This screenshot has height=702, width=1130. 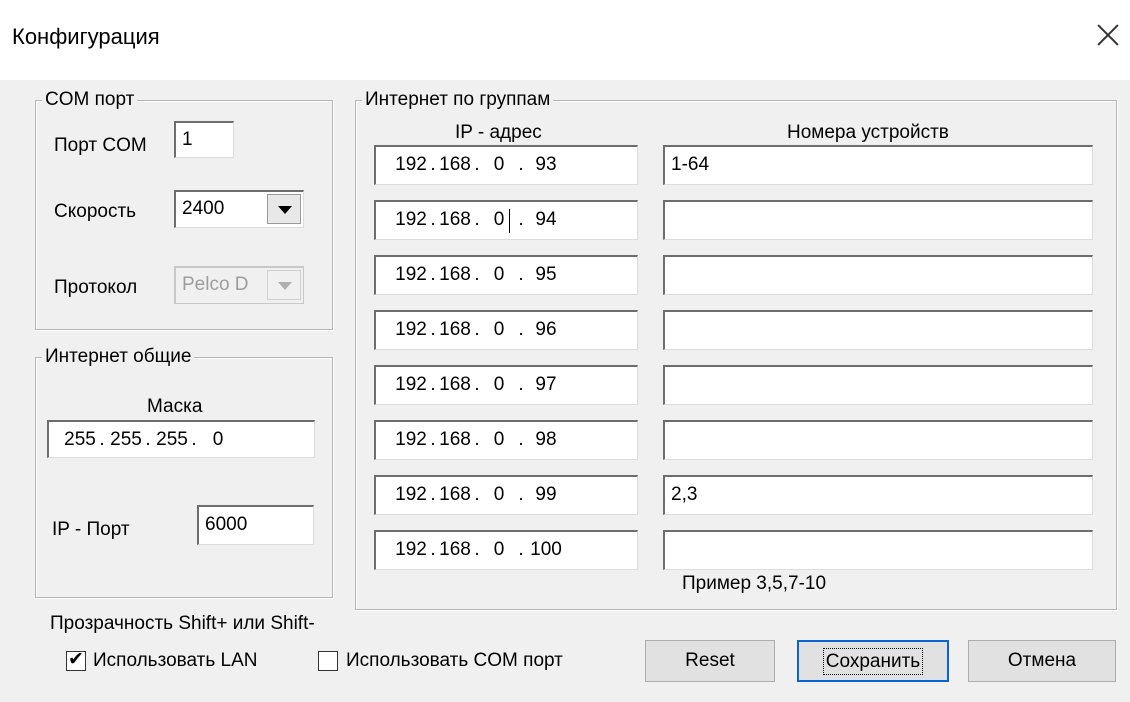 What do you see at coordinates (710, 661) in the screenshot?
I see `reset-button: Reset` at bounding box center [710, 661].